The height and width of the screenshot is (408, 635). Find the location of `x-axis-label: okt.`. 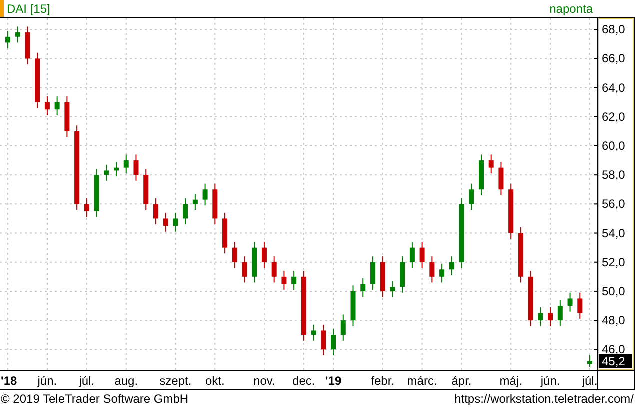

x-axis-label: okt. is located at coordinates (215, 381).